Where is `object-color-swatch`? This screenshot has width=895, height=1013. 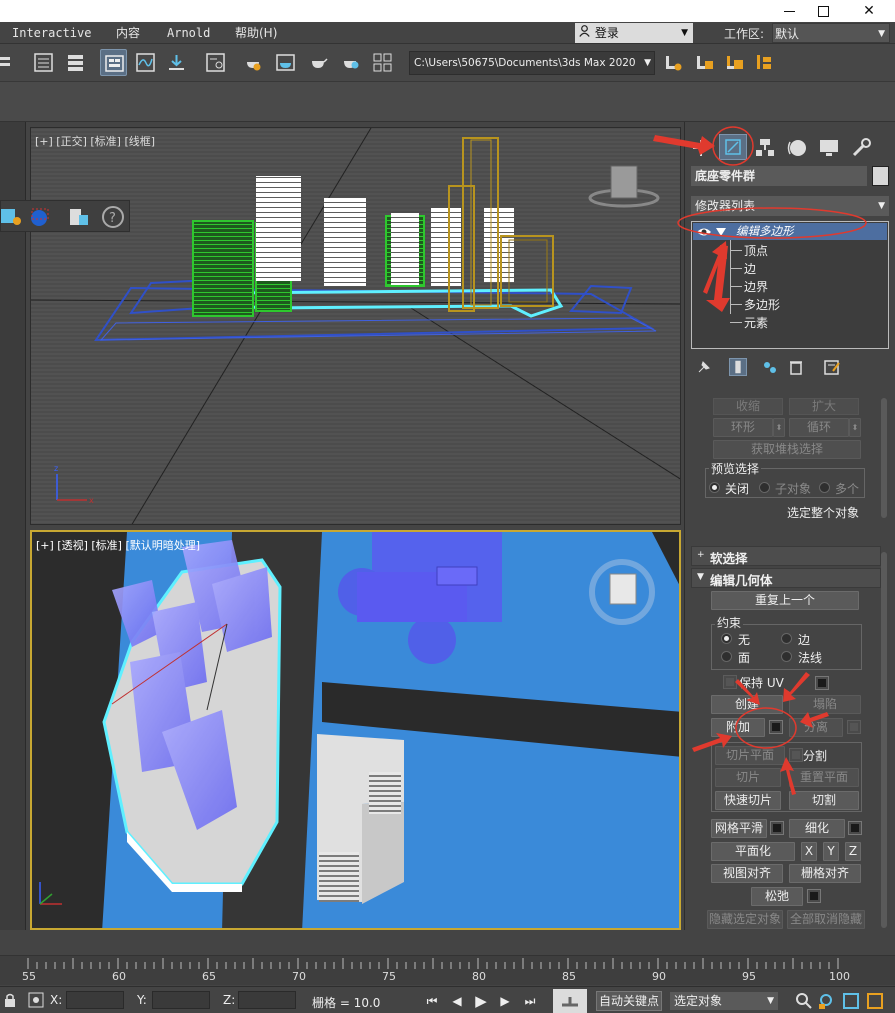 object-color-swatch is located at coordinates (880, 176).